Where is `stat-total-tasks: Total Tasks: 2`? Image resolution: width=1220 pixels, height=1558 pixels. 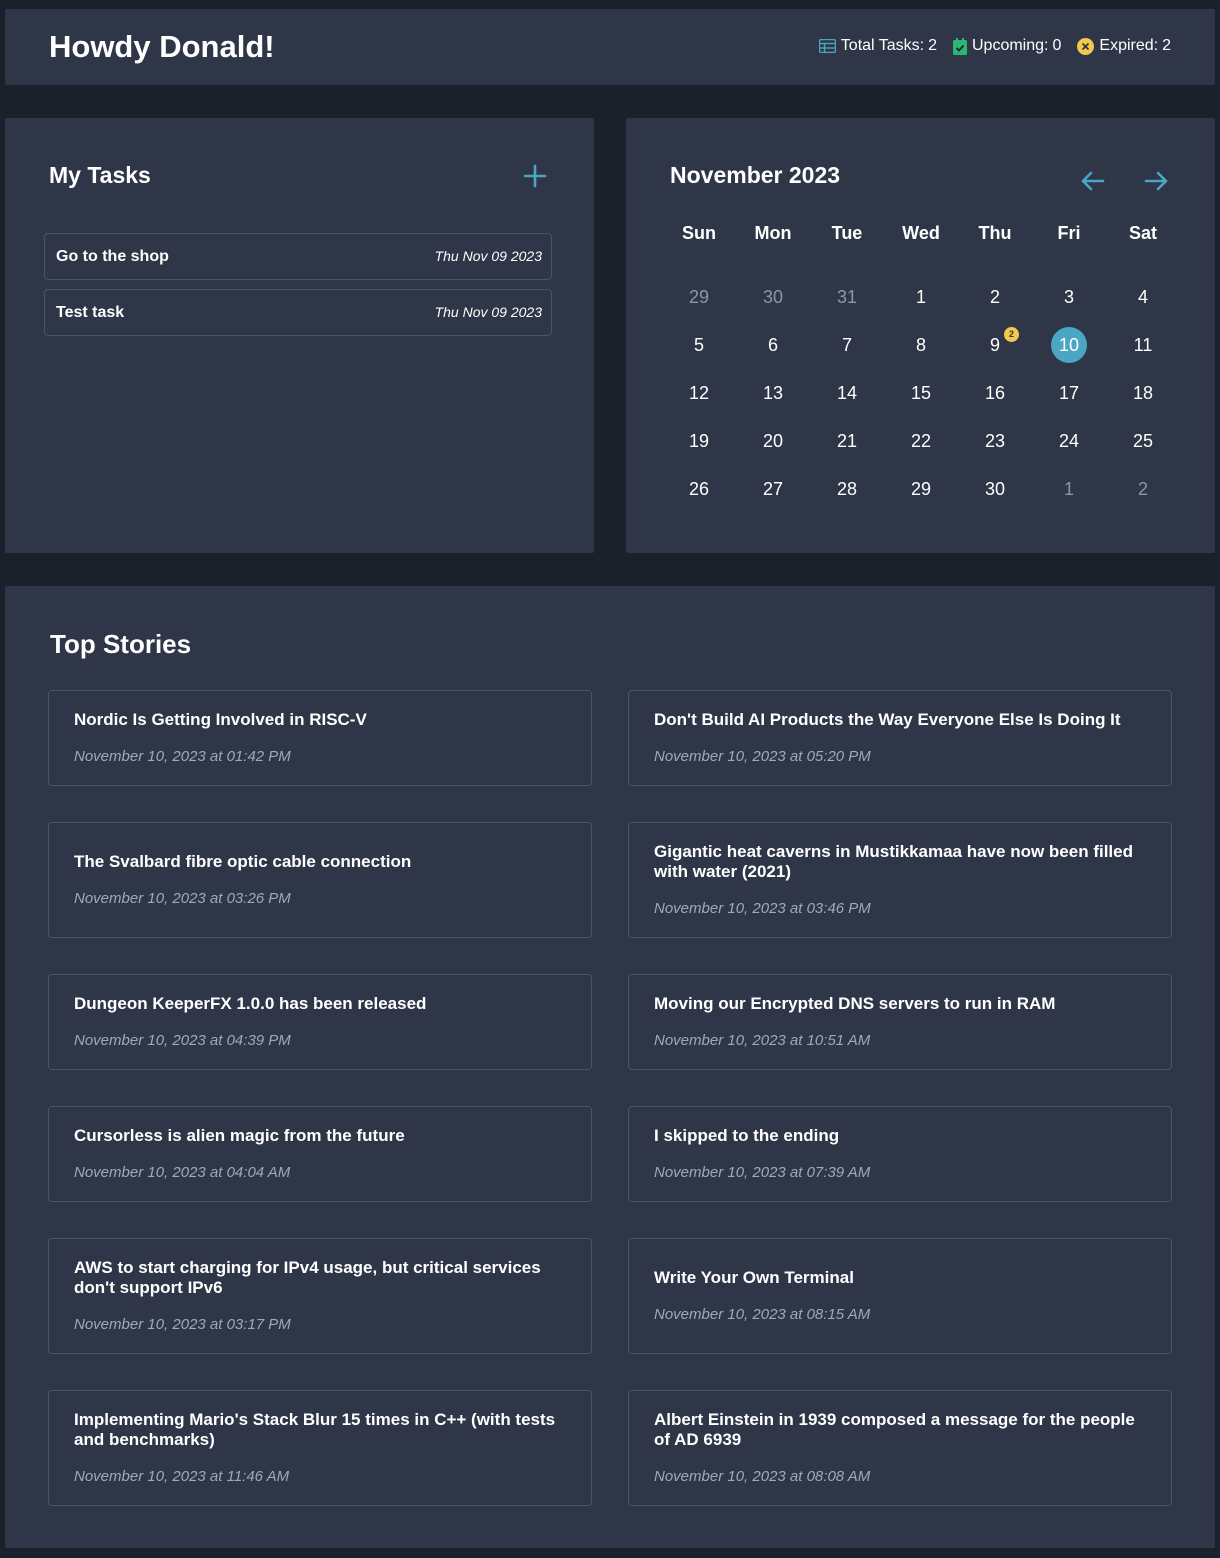
stat-total-tasks: Total Tasks: 2 is located at coordinates (877, 46).